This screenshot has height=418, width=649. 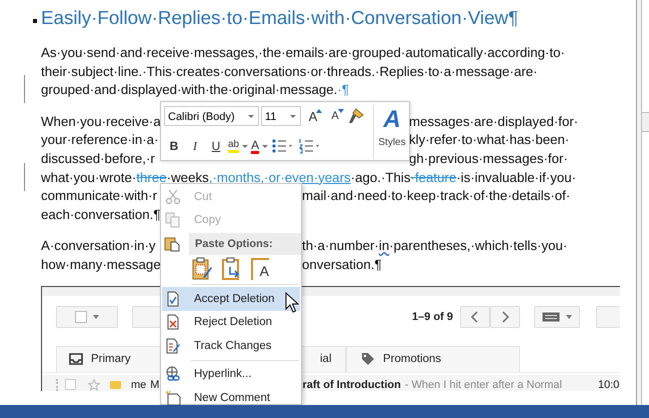 What do you see at coordinates (100, 214) in the screenshot?
I see `text-line: each·conversation.¶` at bounding box center [100, 214].